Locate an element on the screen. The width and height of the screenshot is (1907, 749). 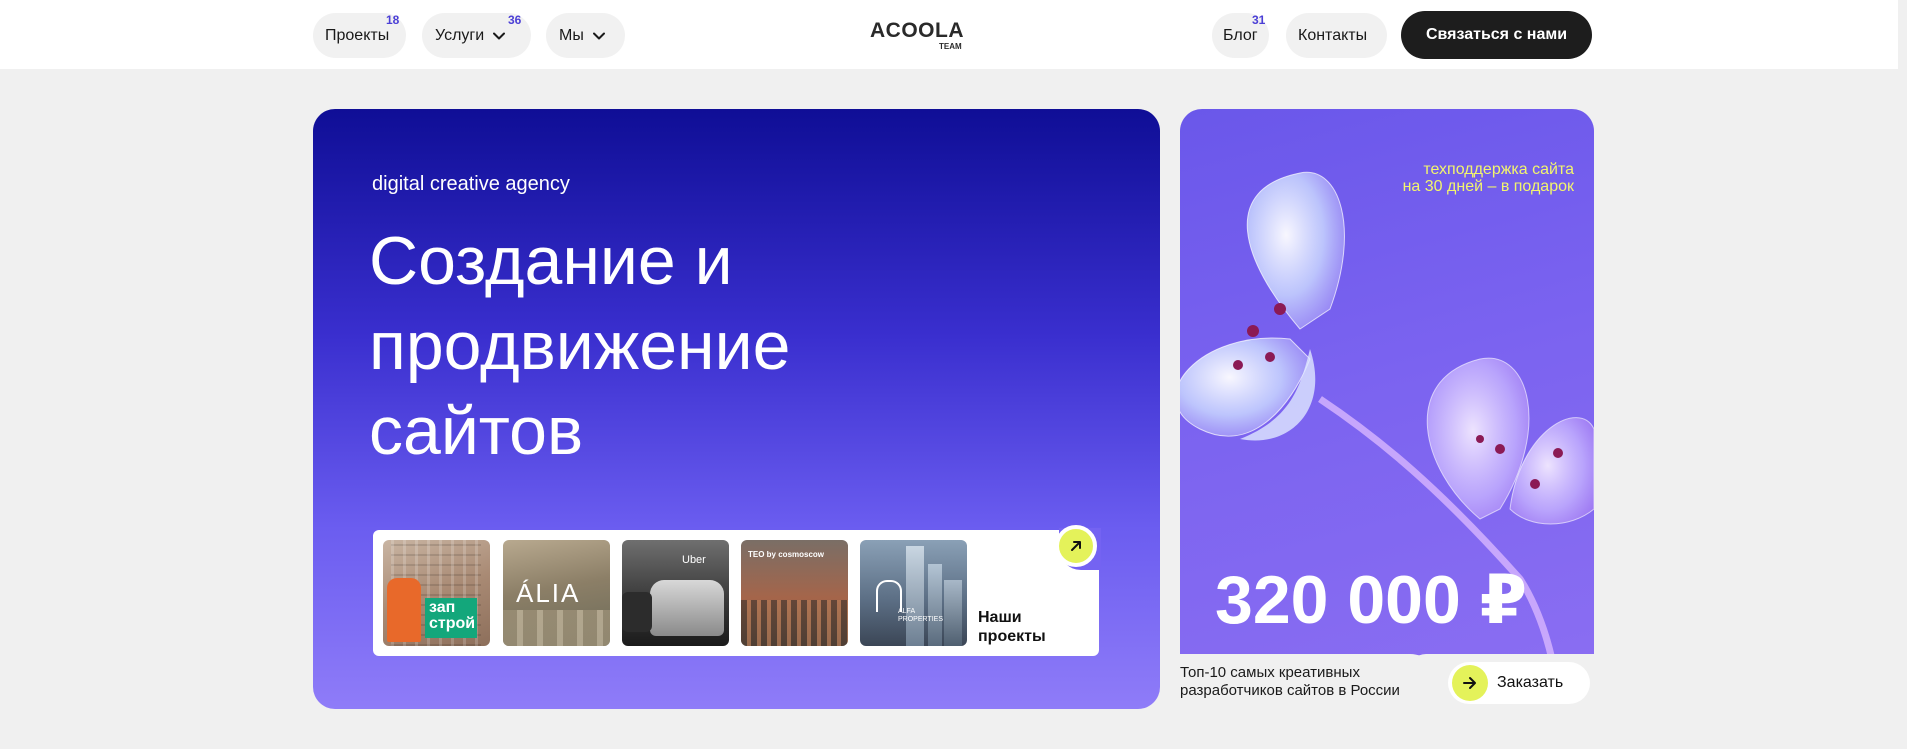
car-shape-dark is located at coordinates (637, 612).